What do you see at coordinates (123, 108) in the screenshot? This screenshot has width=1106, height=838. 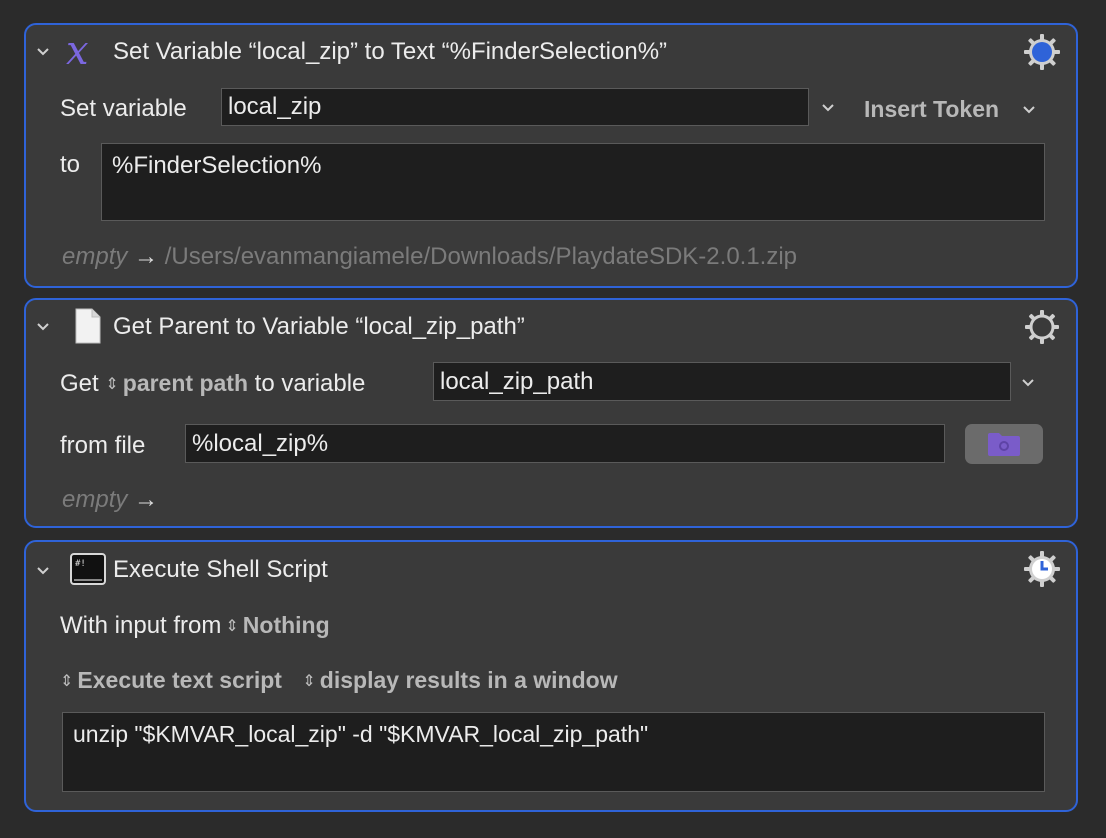 I see `set-variable-label: Set variable` at bounding box center [123, 108].